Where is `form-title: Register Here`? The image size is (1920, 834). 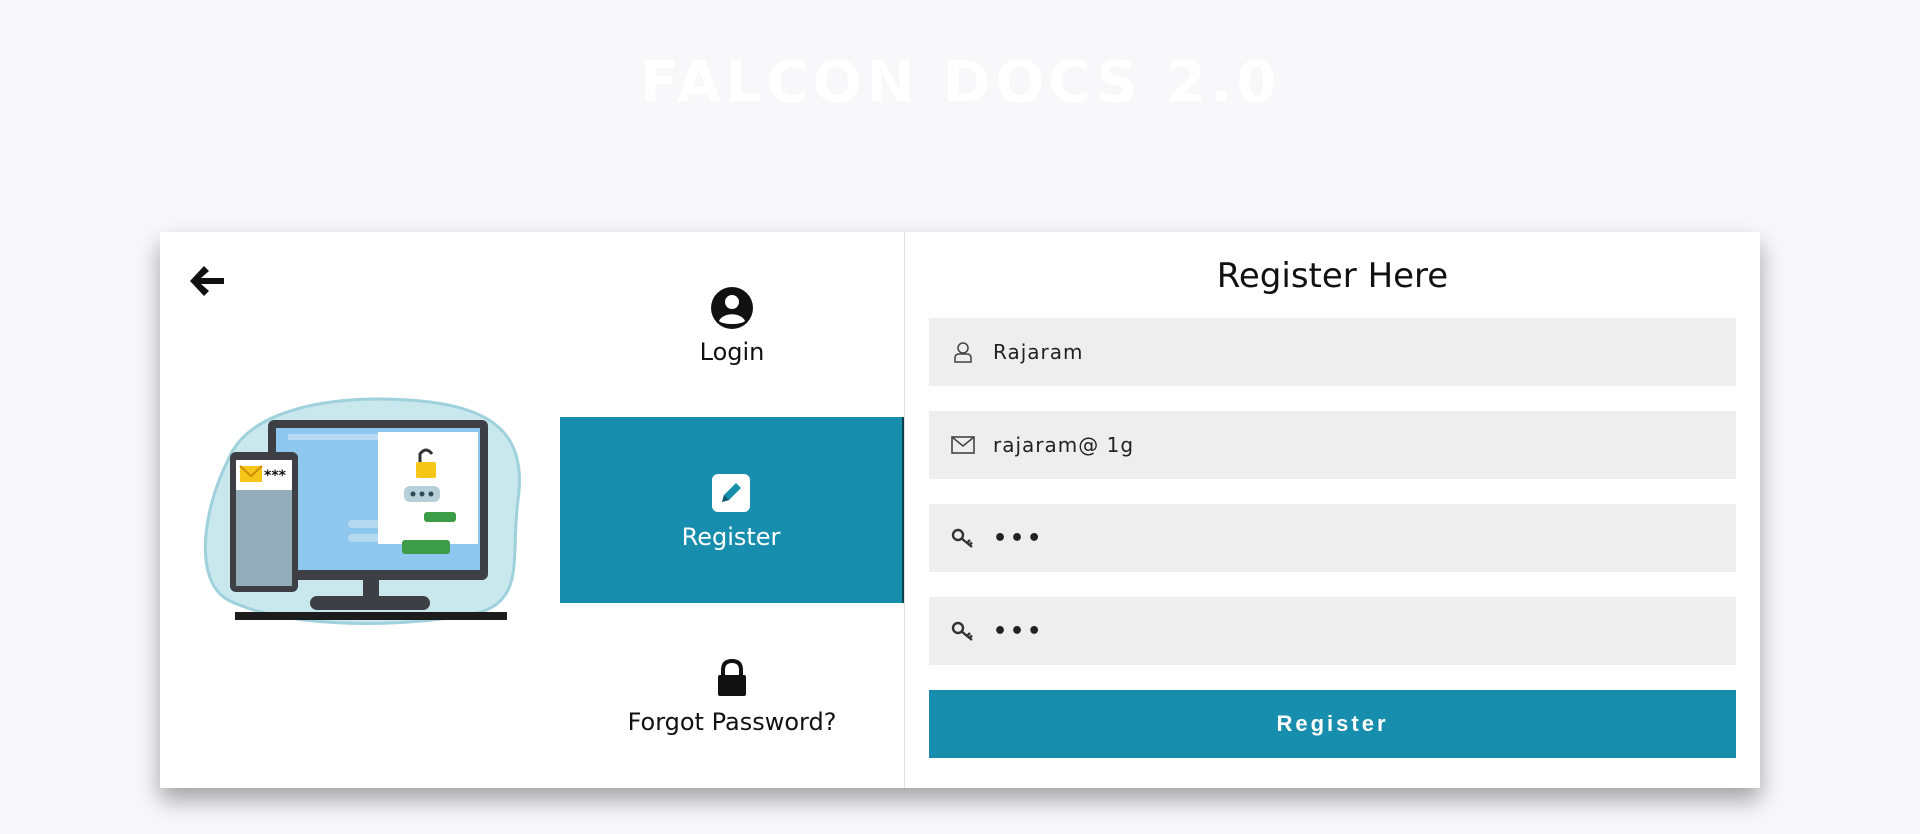
form-title: Register Here is located at coordinates (1332, 276).